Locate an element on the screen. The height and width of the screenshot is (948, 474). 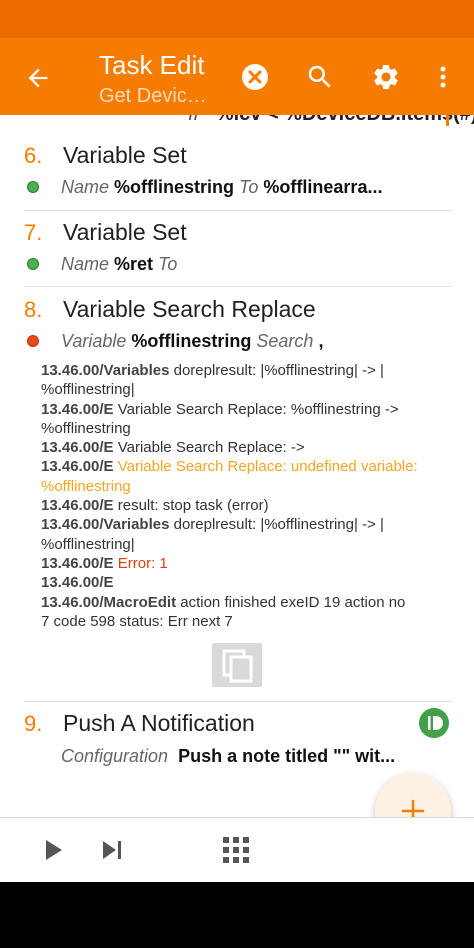
action-name: Push A Notification is located at coordinates (159, 723).